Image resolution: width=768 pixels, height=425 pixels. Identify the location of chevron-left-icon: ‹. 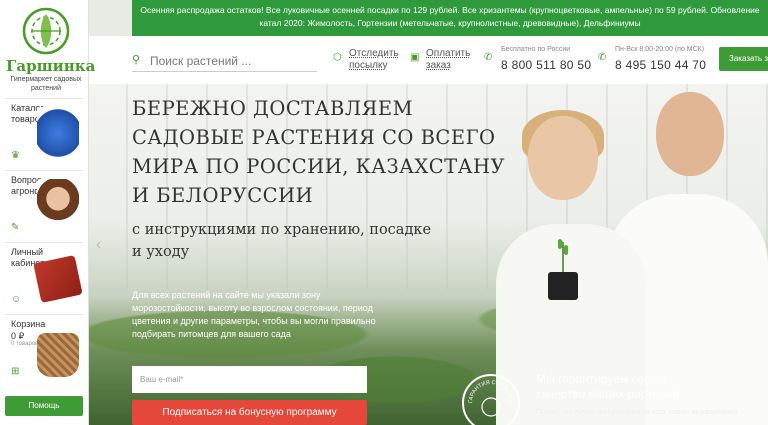
(98, 245).